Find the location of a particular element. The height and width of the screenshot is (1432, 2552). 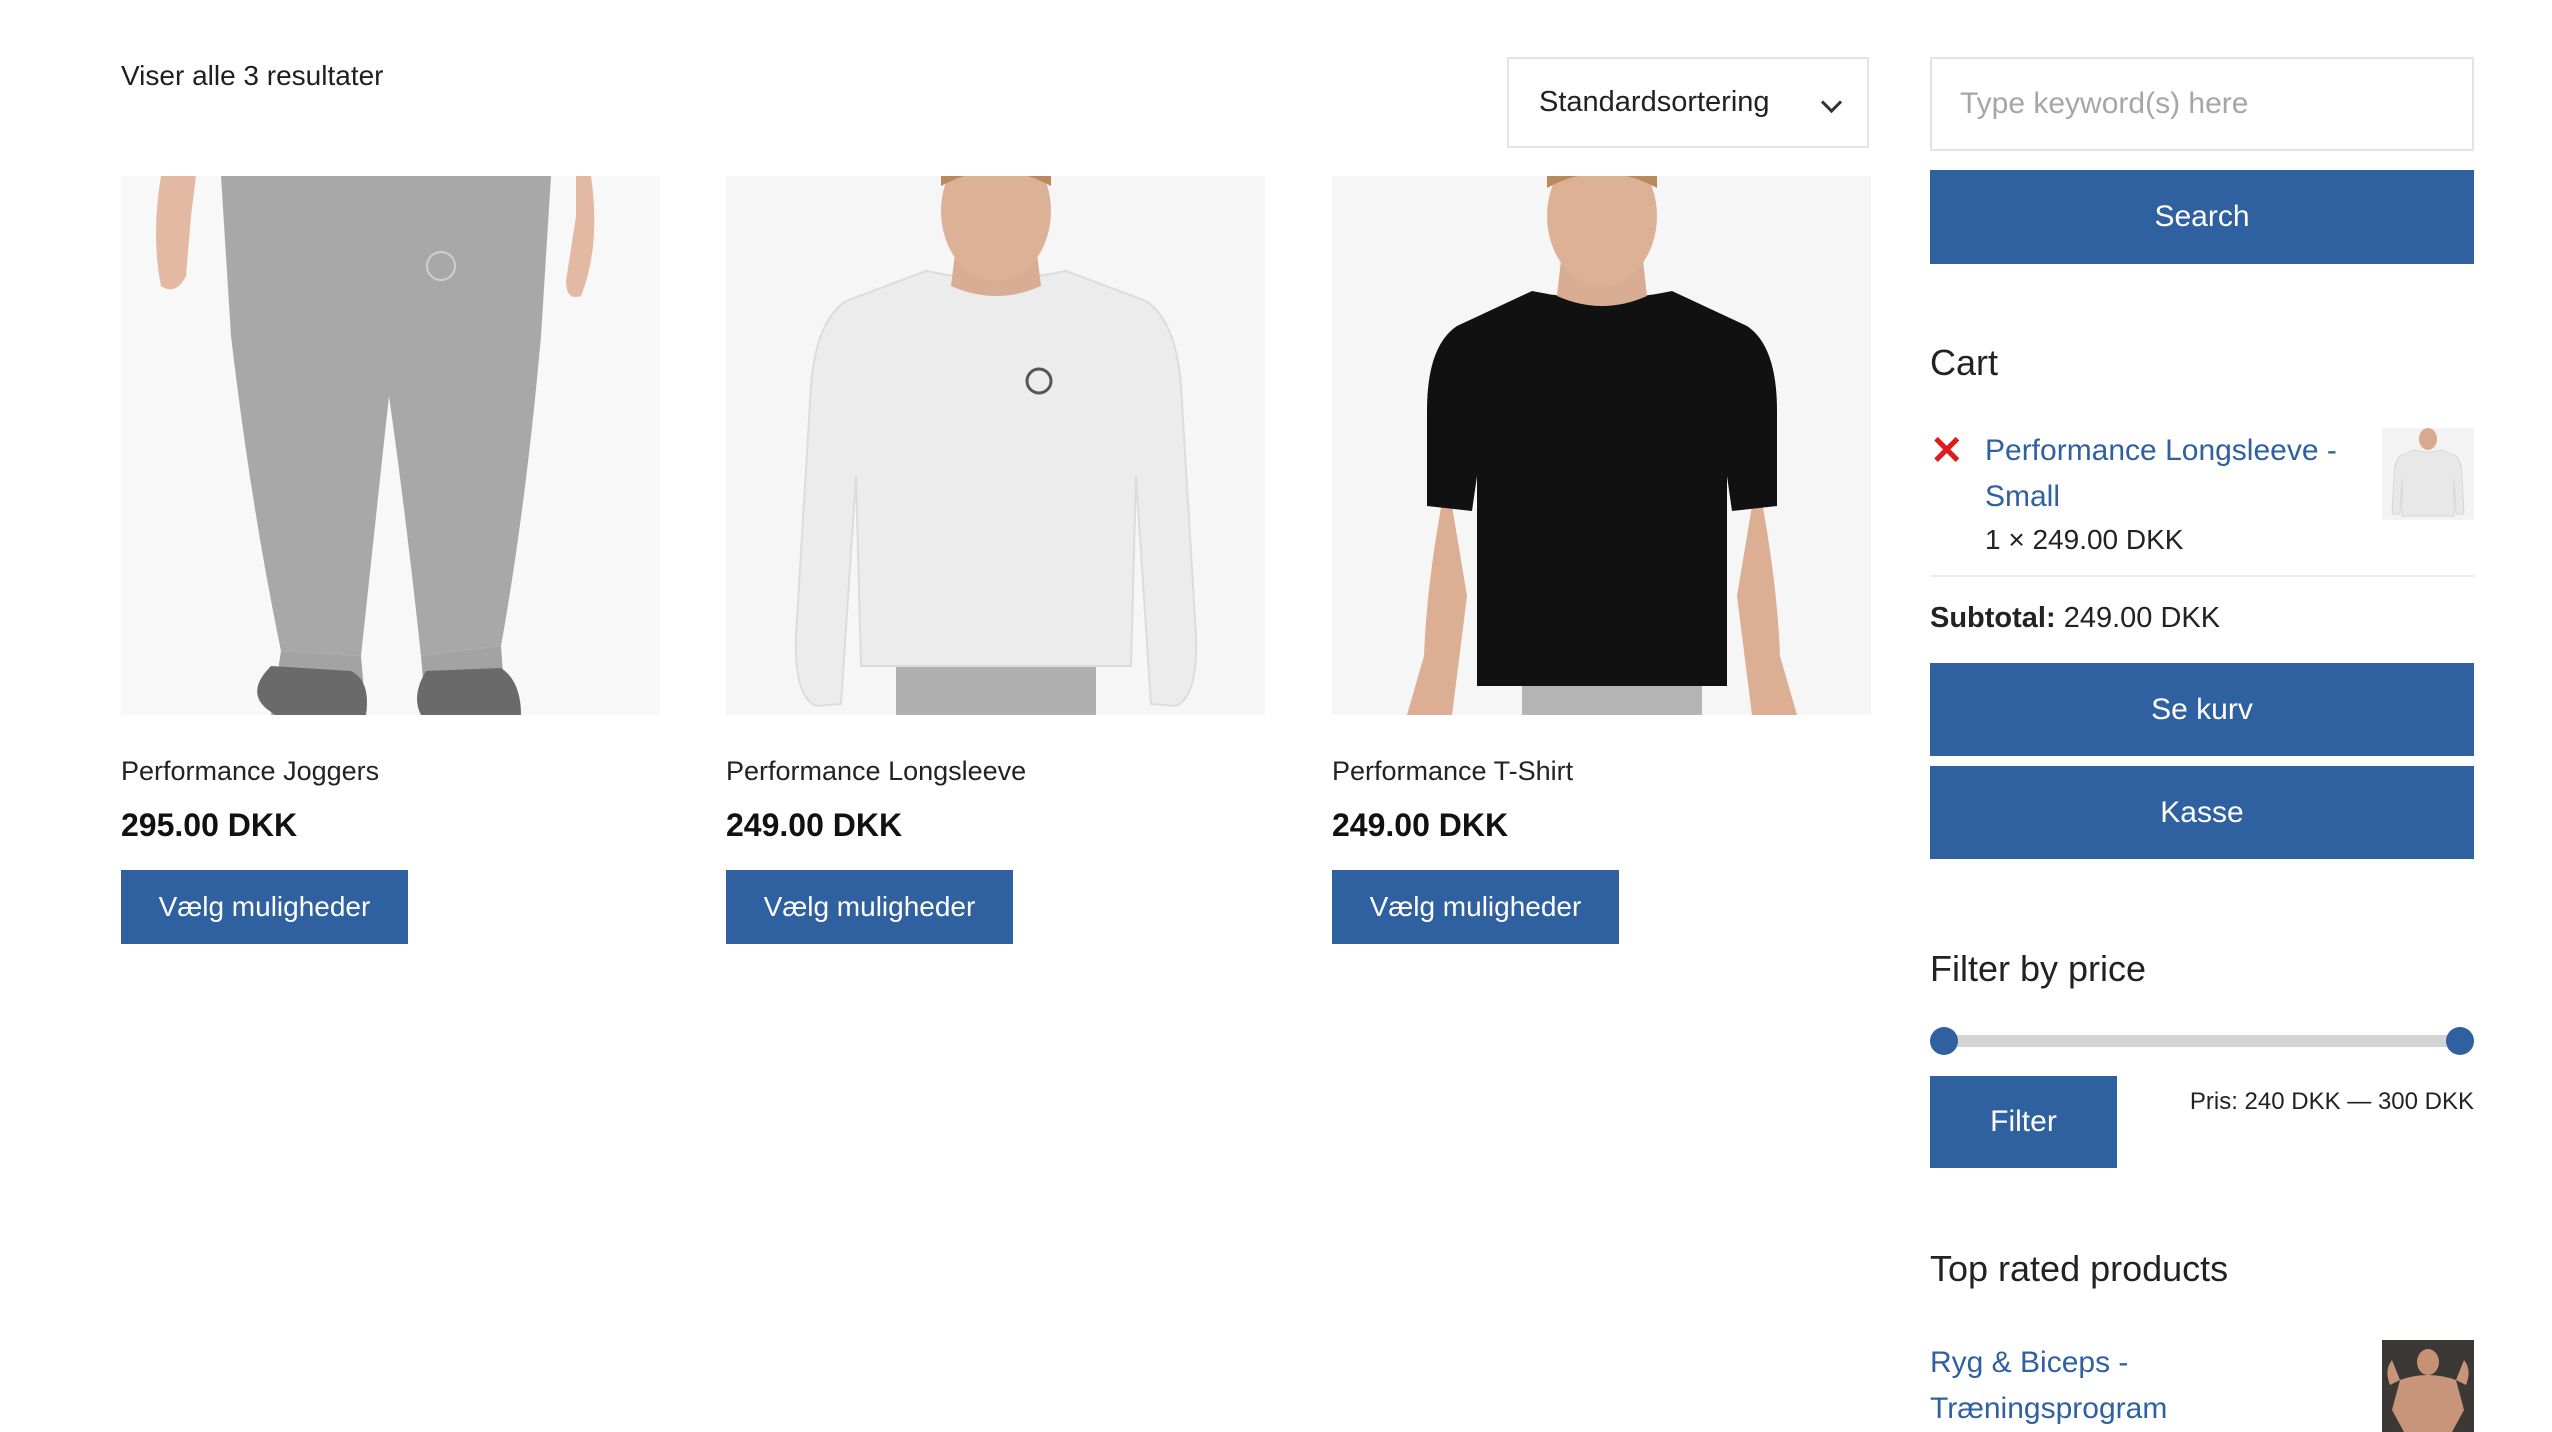

result-count: Viser alle 3 resultater is located at coordinates (252, 75).